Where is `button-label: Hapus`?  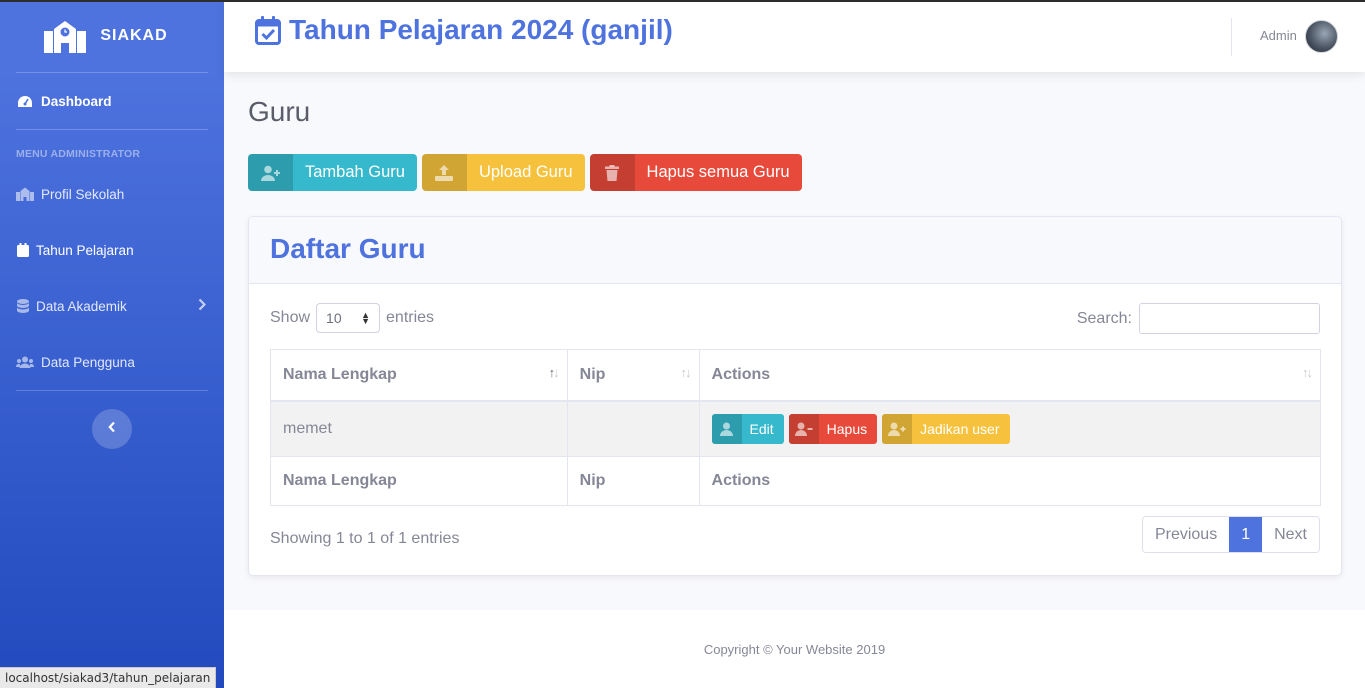 button-label: Hapus is located at coordinates (847, 428).